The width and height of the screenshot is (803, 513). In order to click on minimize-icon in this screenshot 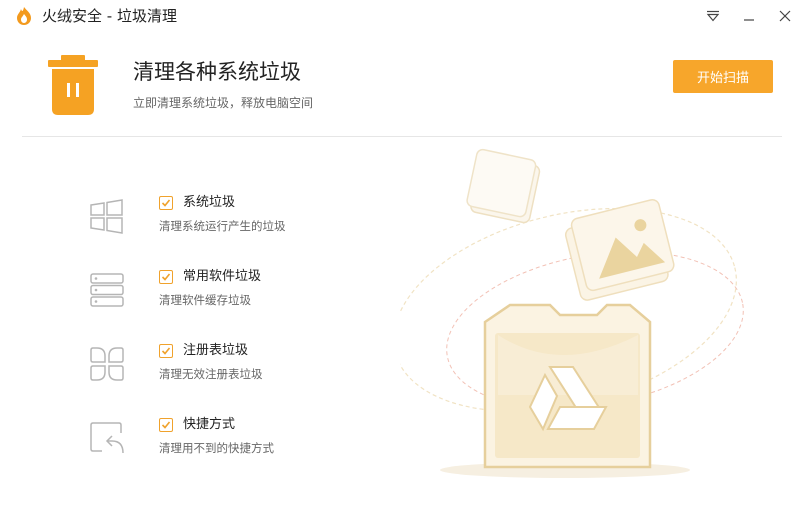, I will do `click(749, 20)`.